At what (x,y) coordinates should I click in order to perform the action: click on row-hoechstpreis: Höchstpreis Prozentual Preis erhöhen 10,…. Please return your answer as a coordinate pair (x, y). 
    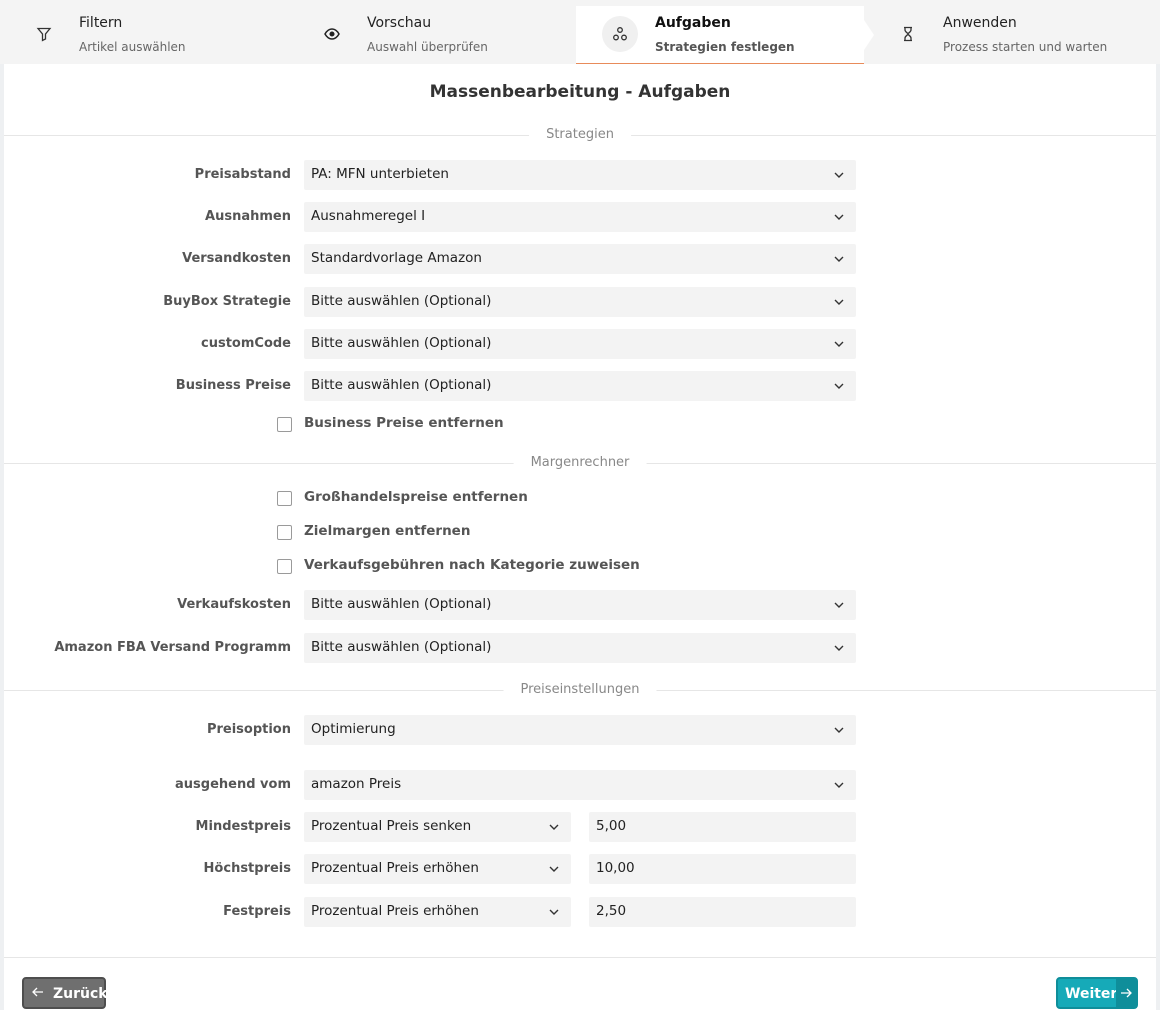
    Looking at the image, I should click on (580, 869).